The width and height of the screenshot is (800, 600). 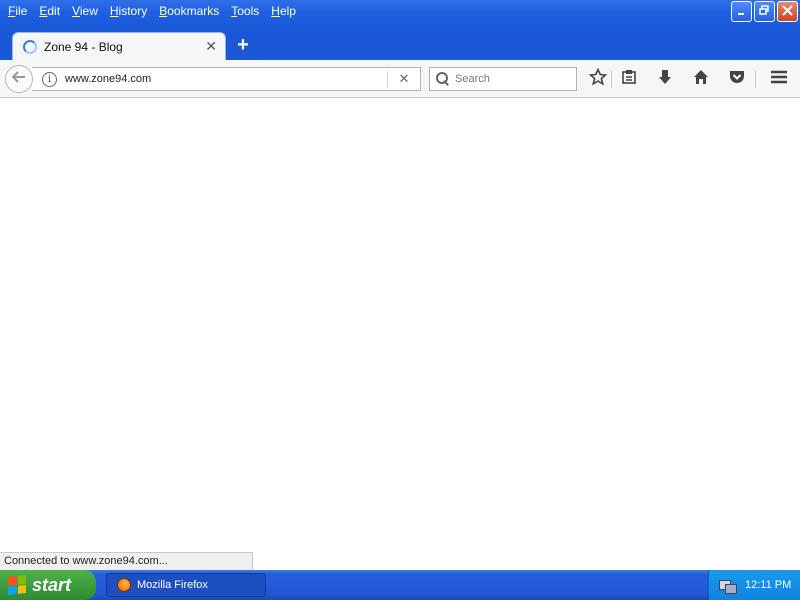 What do you see at coordinates (245, 11) in the screenshot?
I see `menu-tools: Tools` at bounding box center [245, 11].